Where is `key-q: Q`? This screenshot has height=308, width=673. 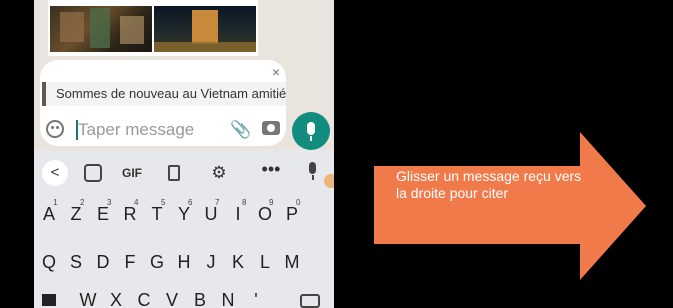
key-q: Q is located at coordinates (49, 262).